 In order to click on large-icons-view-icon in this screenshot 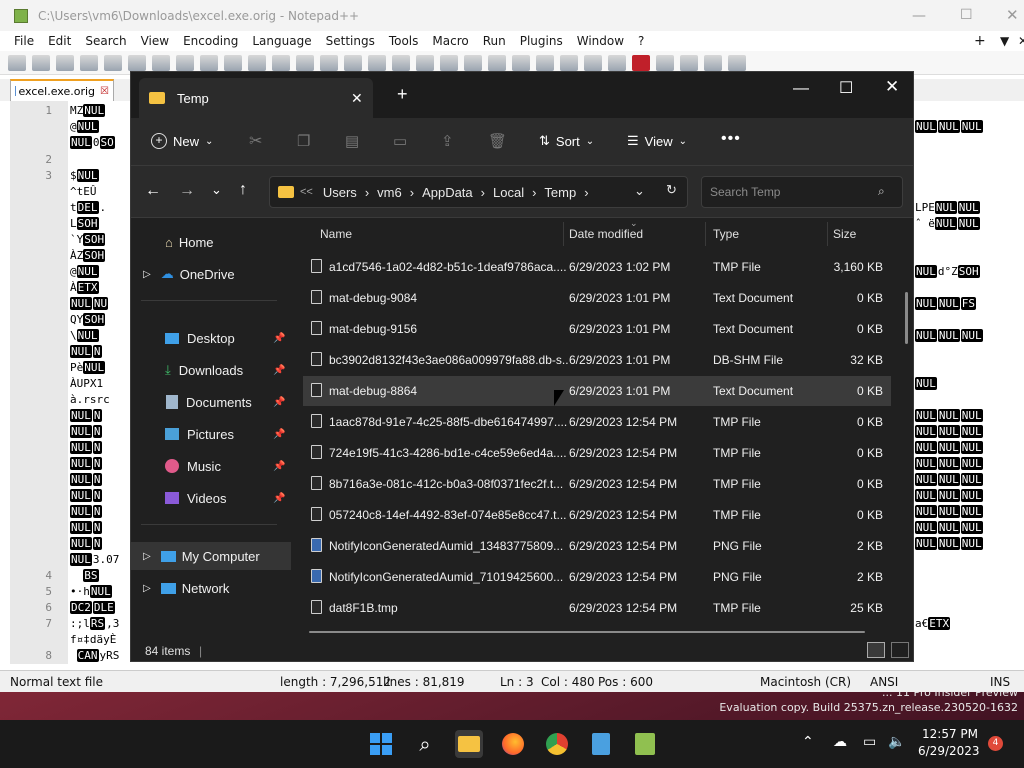, I will do `click(900, 650)`.